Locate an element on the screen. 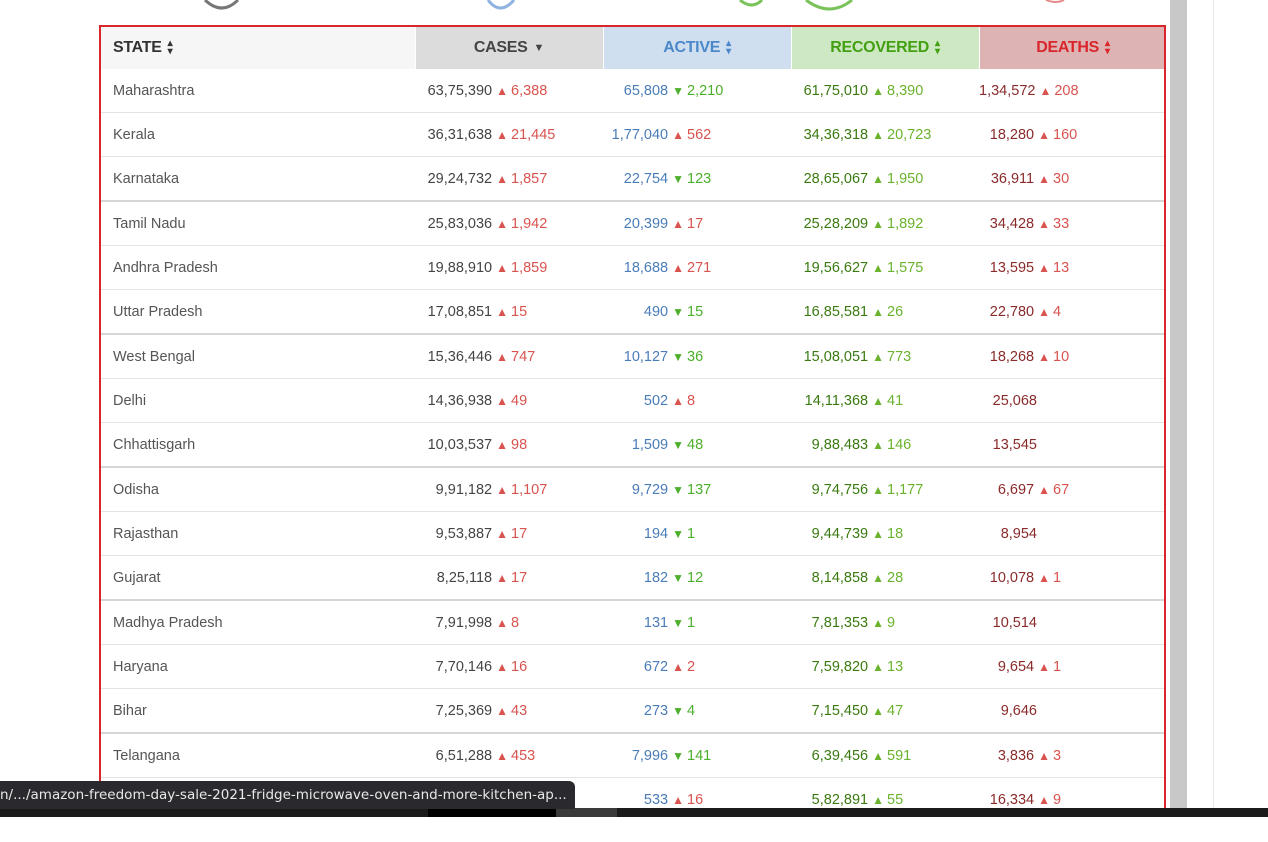  table-row: Delhi 14,36,938 ▲ 49 502 ▲ 8 14,11,368 ▲ 41 25,068 is located at coordinates (632, 400).